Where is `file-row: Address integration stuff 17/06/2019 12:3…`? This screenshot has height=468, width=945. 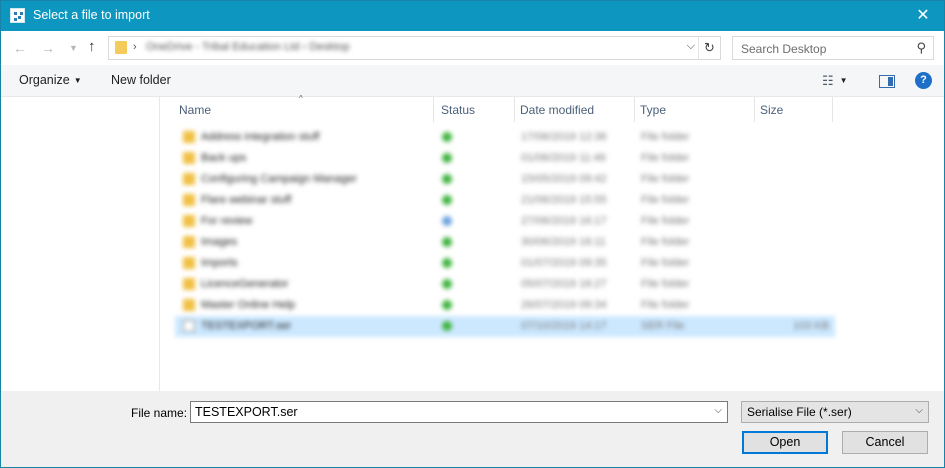 file-row: Address integration stuff 17/06/2019 12:3… is located at coordinates (505, 137).